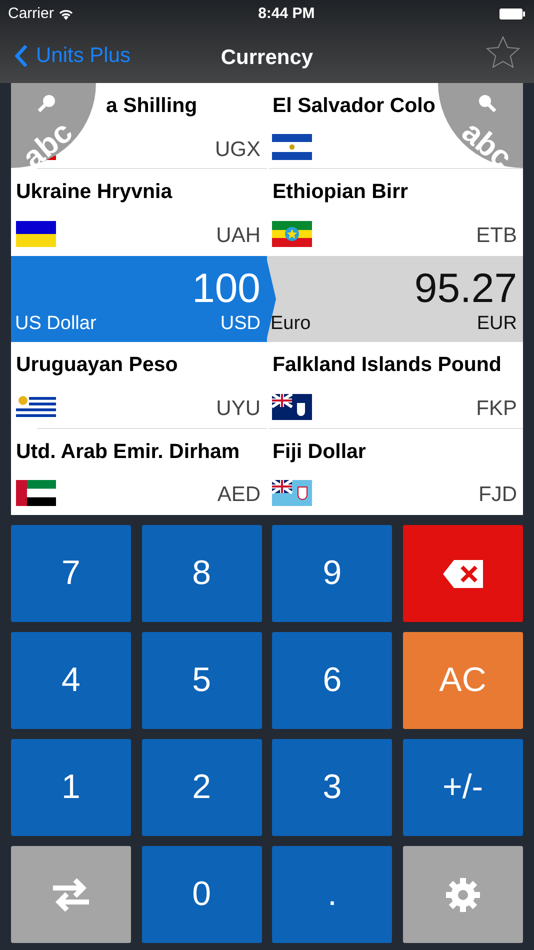  What do you see at coordinates (21, 56) in the screenshot?
I see `chevron-left-icon` at bounding box center [21, 56].